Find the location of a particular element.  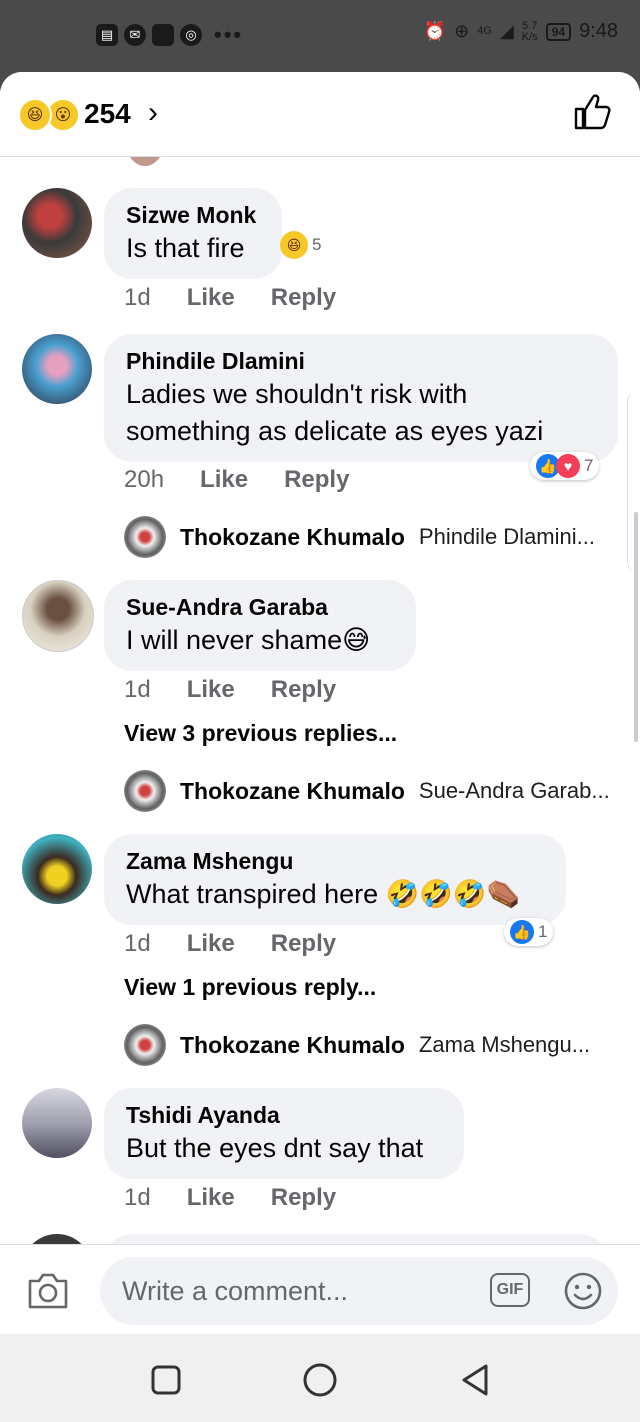

reaction-summary: 👍 ♥ 7 is located at coordinates (565, 466).